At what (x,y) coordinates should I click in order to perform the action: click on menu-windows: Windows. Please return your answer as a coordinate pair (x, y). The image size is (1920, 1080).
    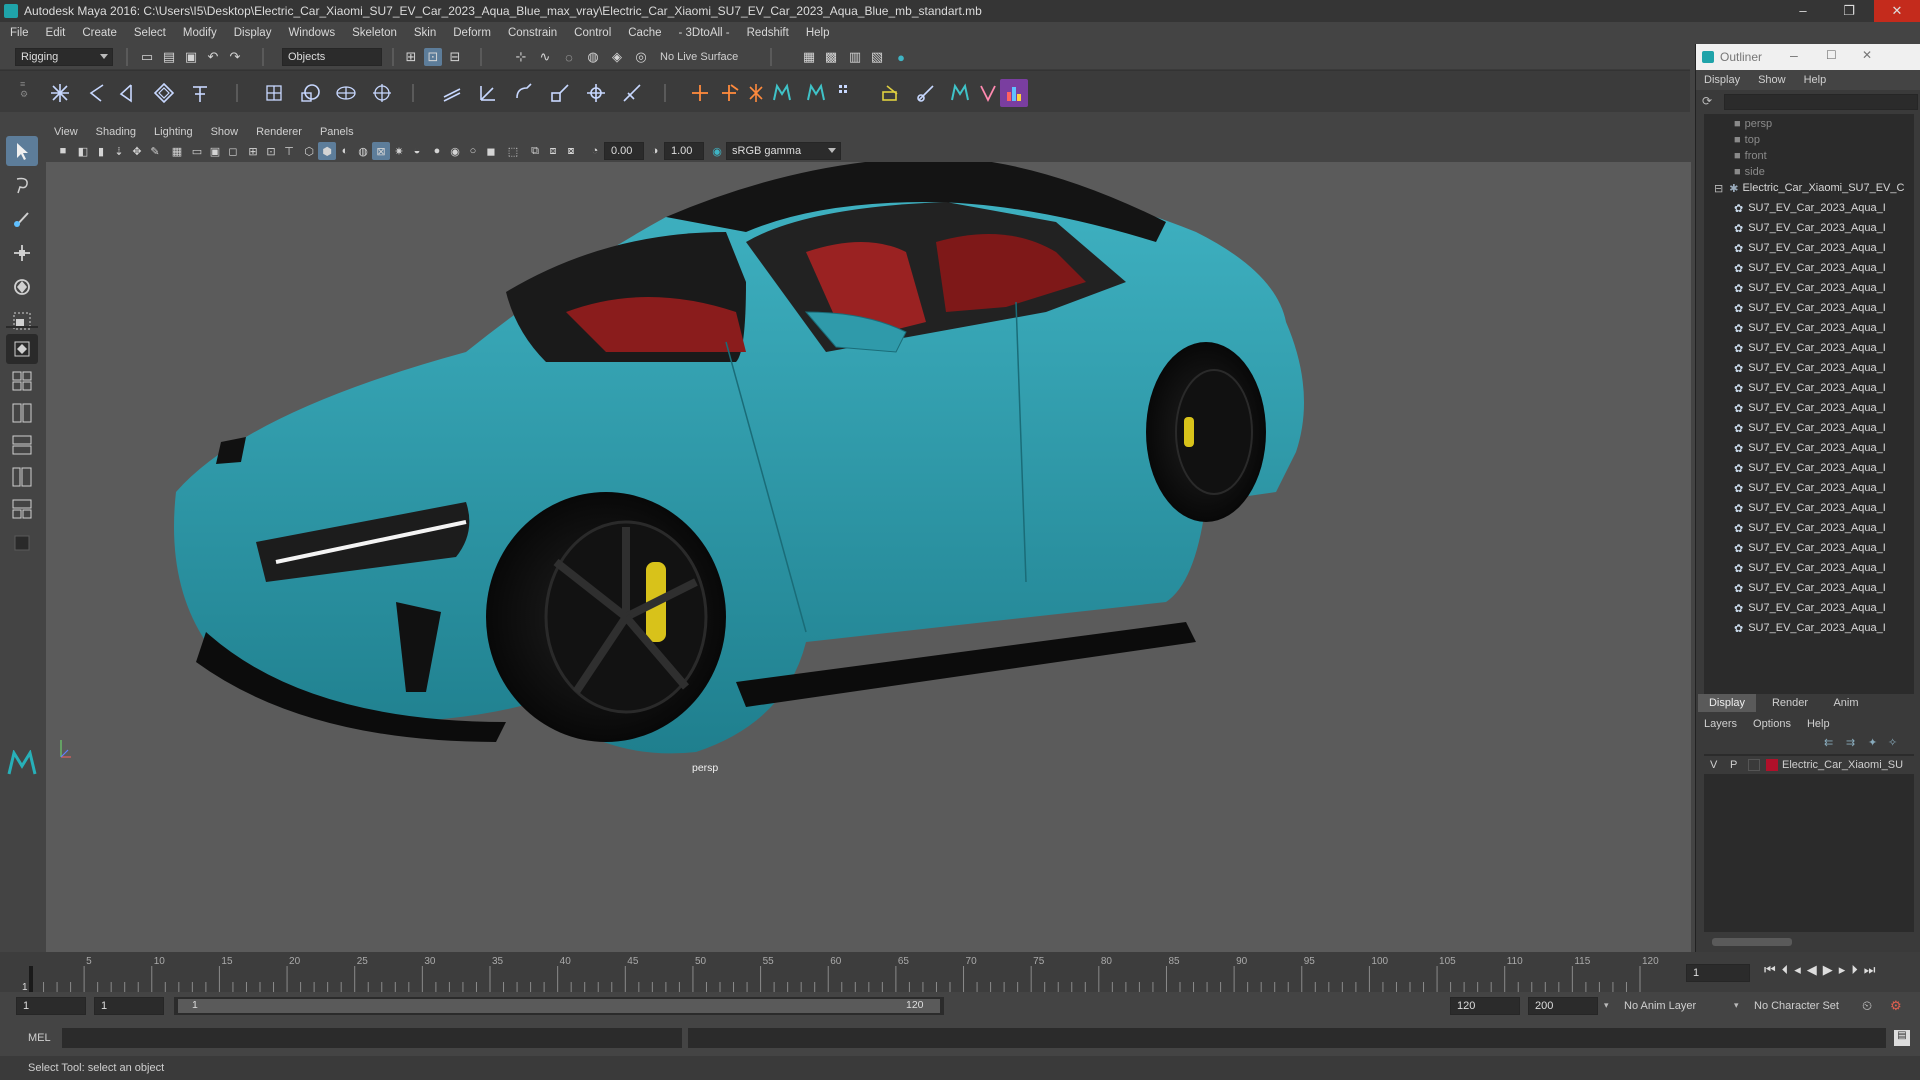
    Looking at the image, I should click on (311, 33).